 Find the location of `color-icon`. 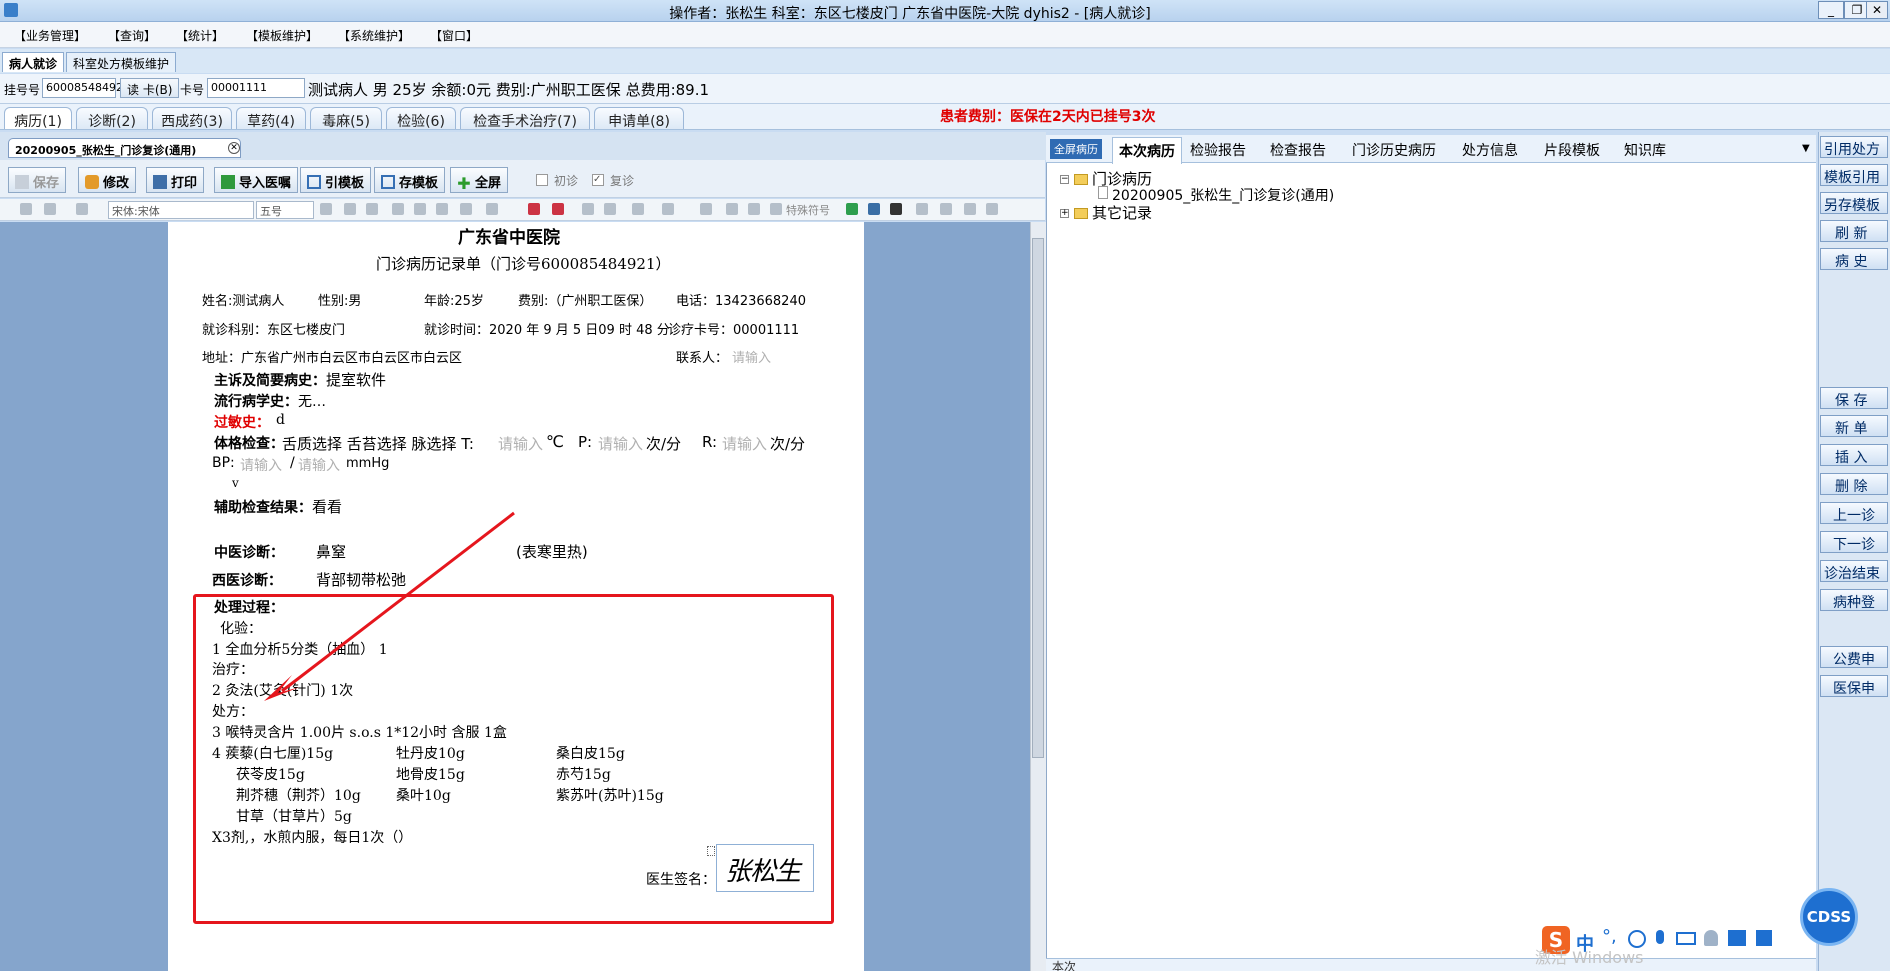

color-icon is located at coordinates (668, 209).